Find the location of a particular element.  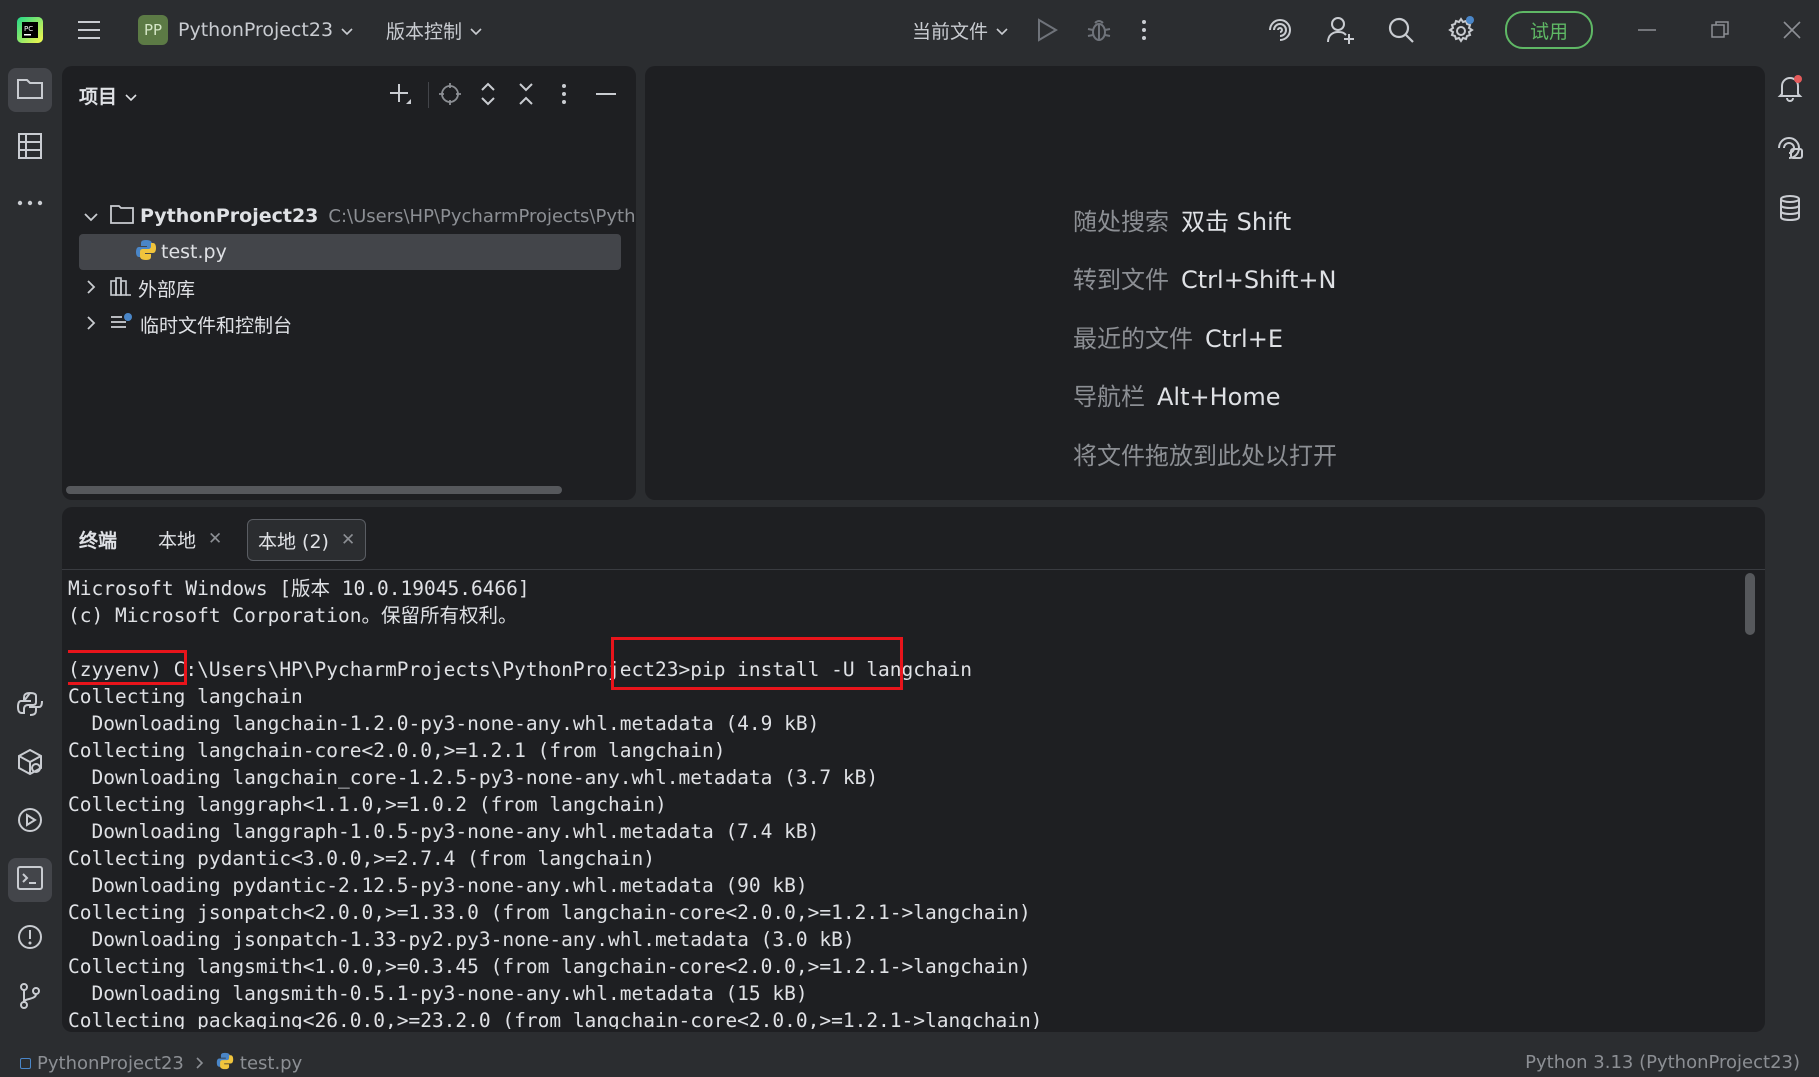

project-panel-title: 项目 is located at coordinates (98, 97).